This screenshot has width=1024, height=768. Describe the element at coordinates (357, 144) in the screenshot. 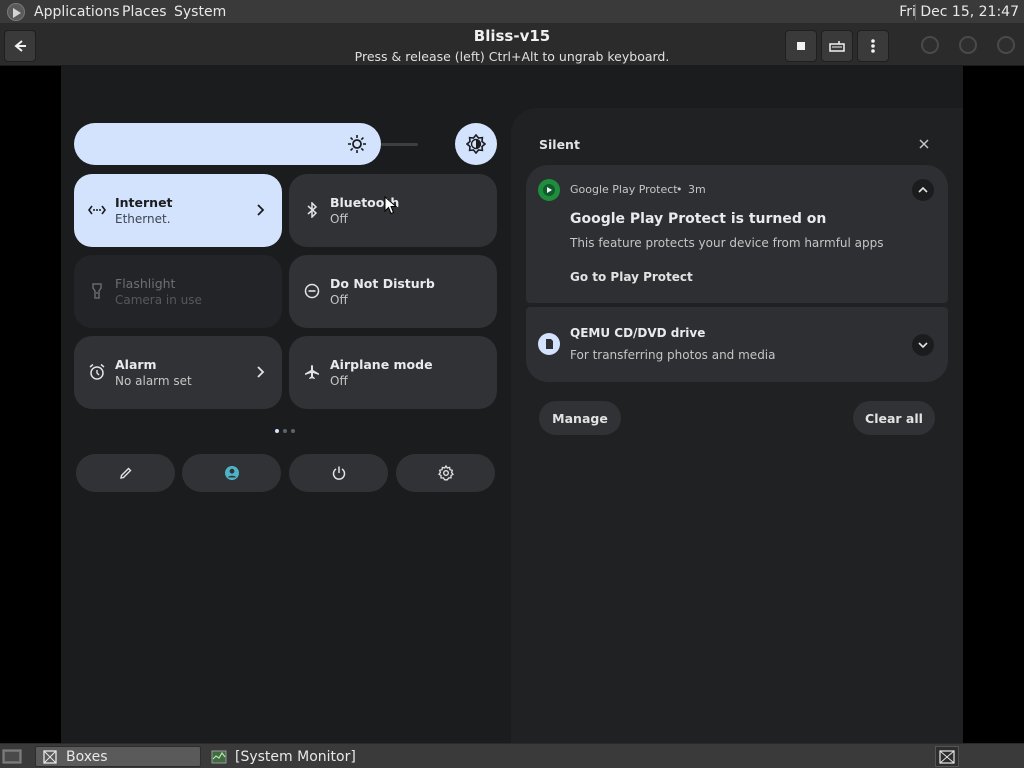

I see `brightness-icon` at that location.